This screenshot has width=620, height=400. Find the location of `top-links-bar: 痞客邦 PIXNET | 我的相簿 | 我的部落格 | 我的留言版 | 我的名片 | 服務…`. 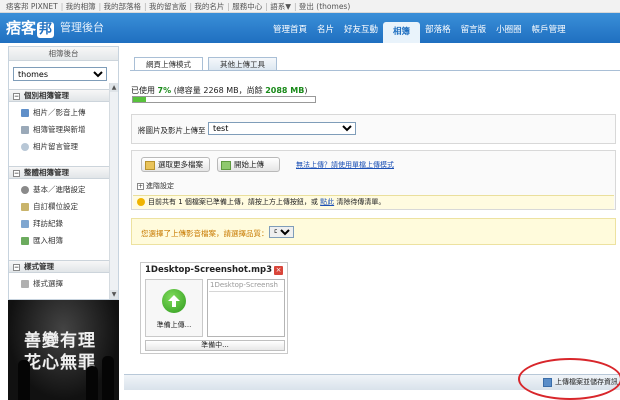

top-links-bar: 痞客邦 PIXNET | 我的相簿 | 我的部落格 | 我的留言版 | 我的名片 | 服務… is located at coordinates (310, 6).